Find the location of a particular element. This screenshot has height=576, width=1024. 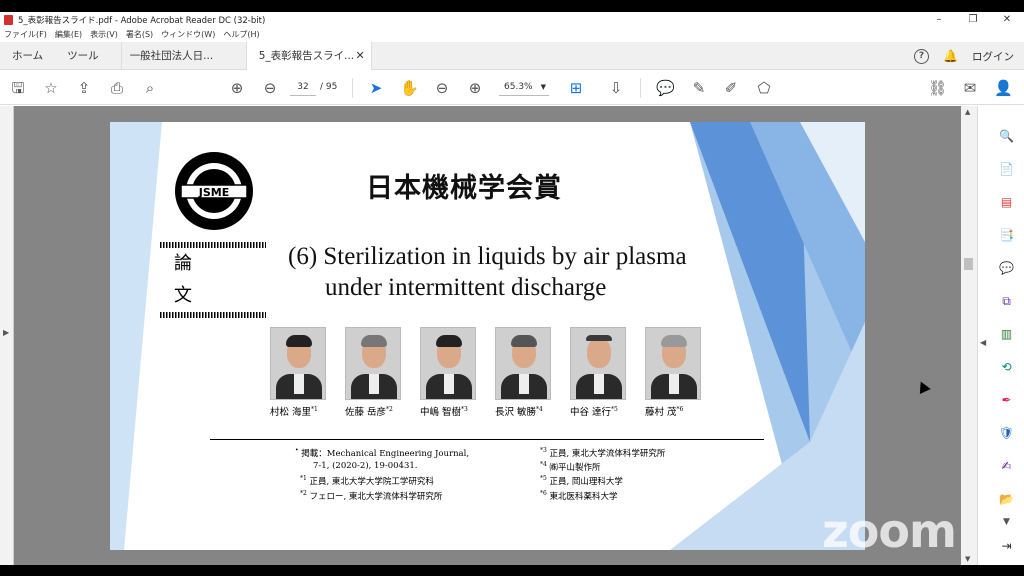

zoom-level-value: 65.3% is located at coordinates (518, 87).